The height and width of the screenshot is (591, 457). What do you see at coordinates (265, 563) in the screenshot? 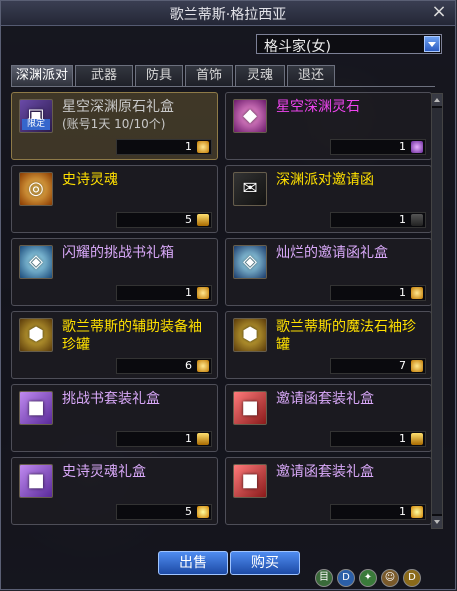
I see `buy-button: 购买` at bounding box center [265, 563].